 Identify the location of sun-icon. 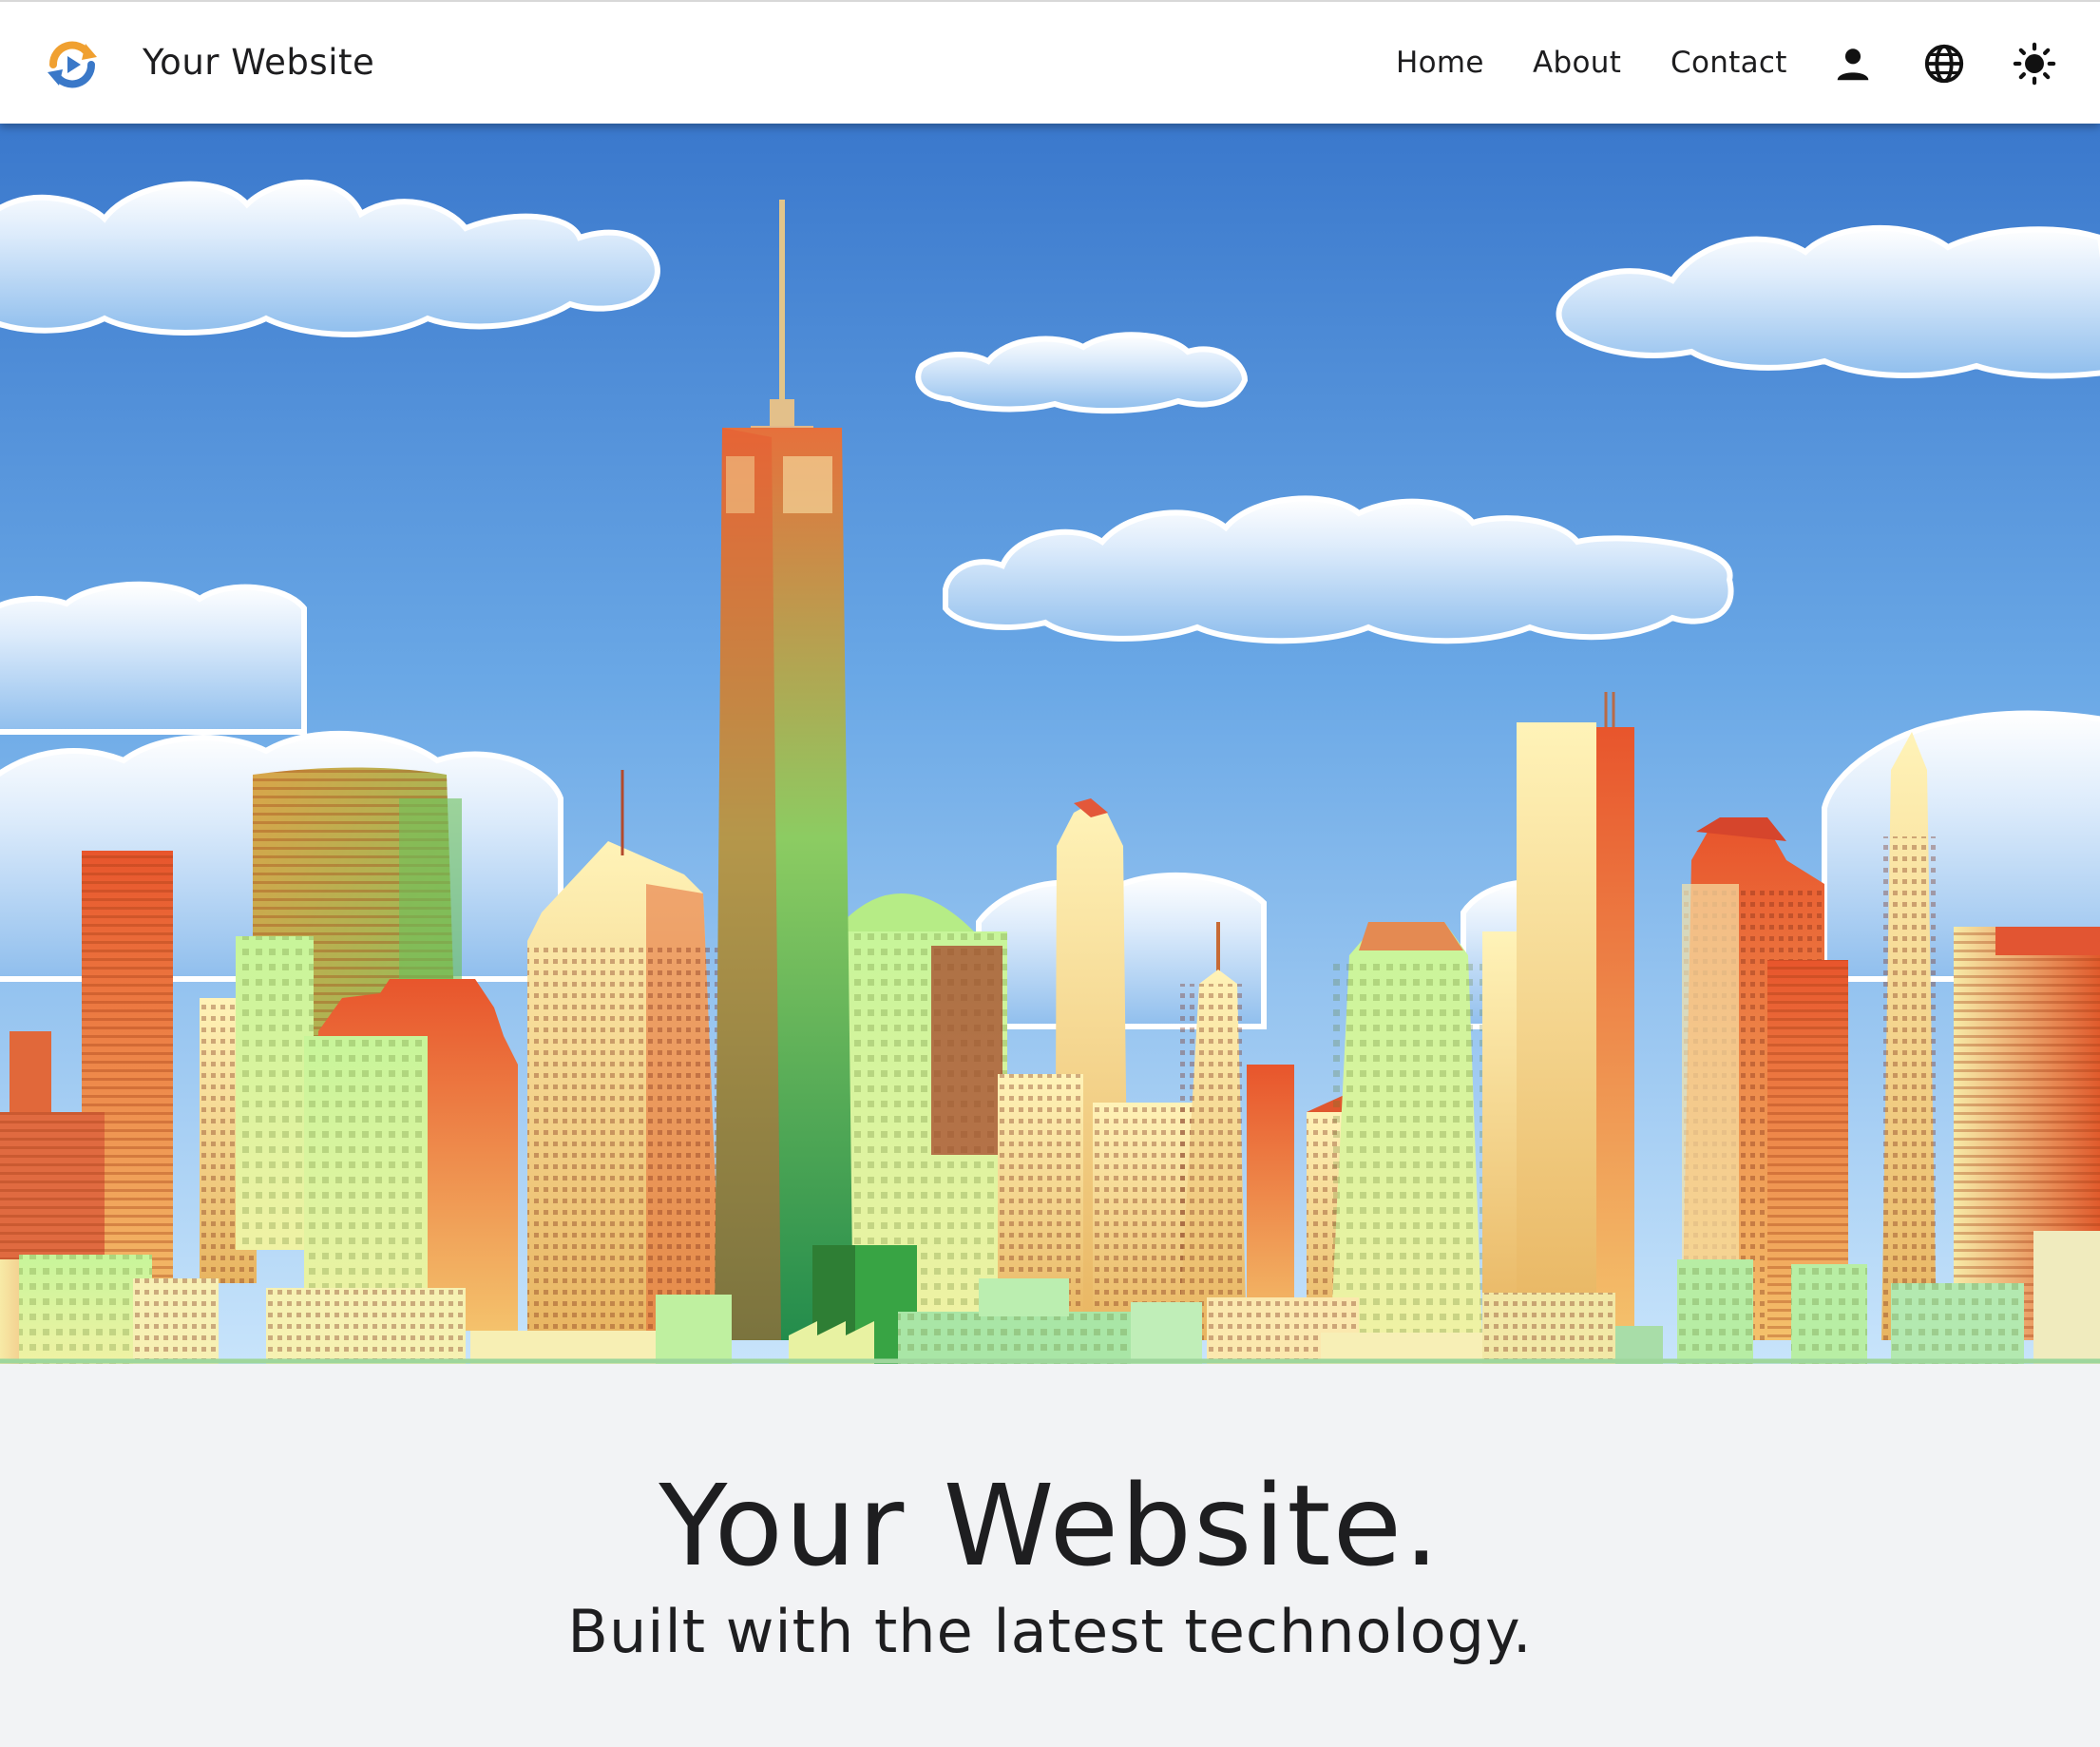
(2034, 64).